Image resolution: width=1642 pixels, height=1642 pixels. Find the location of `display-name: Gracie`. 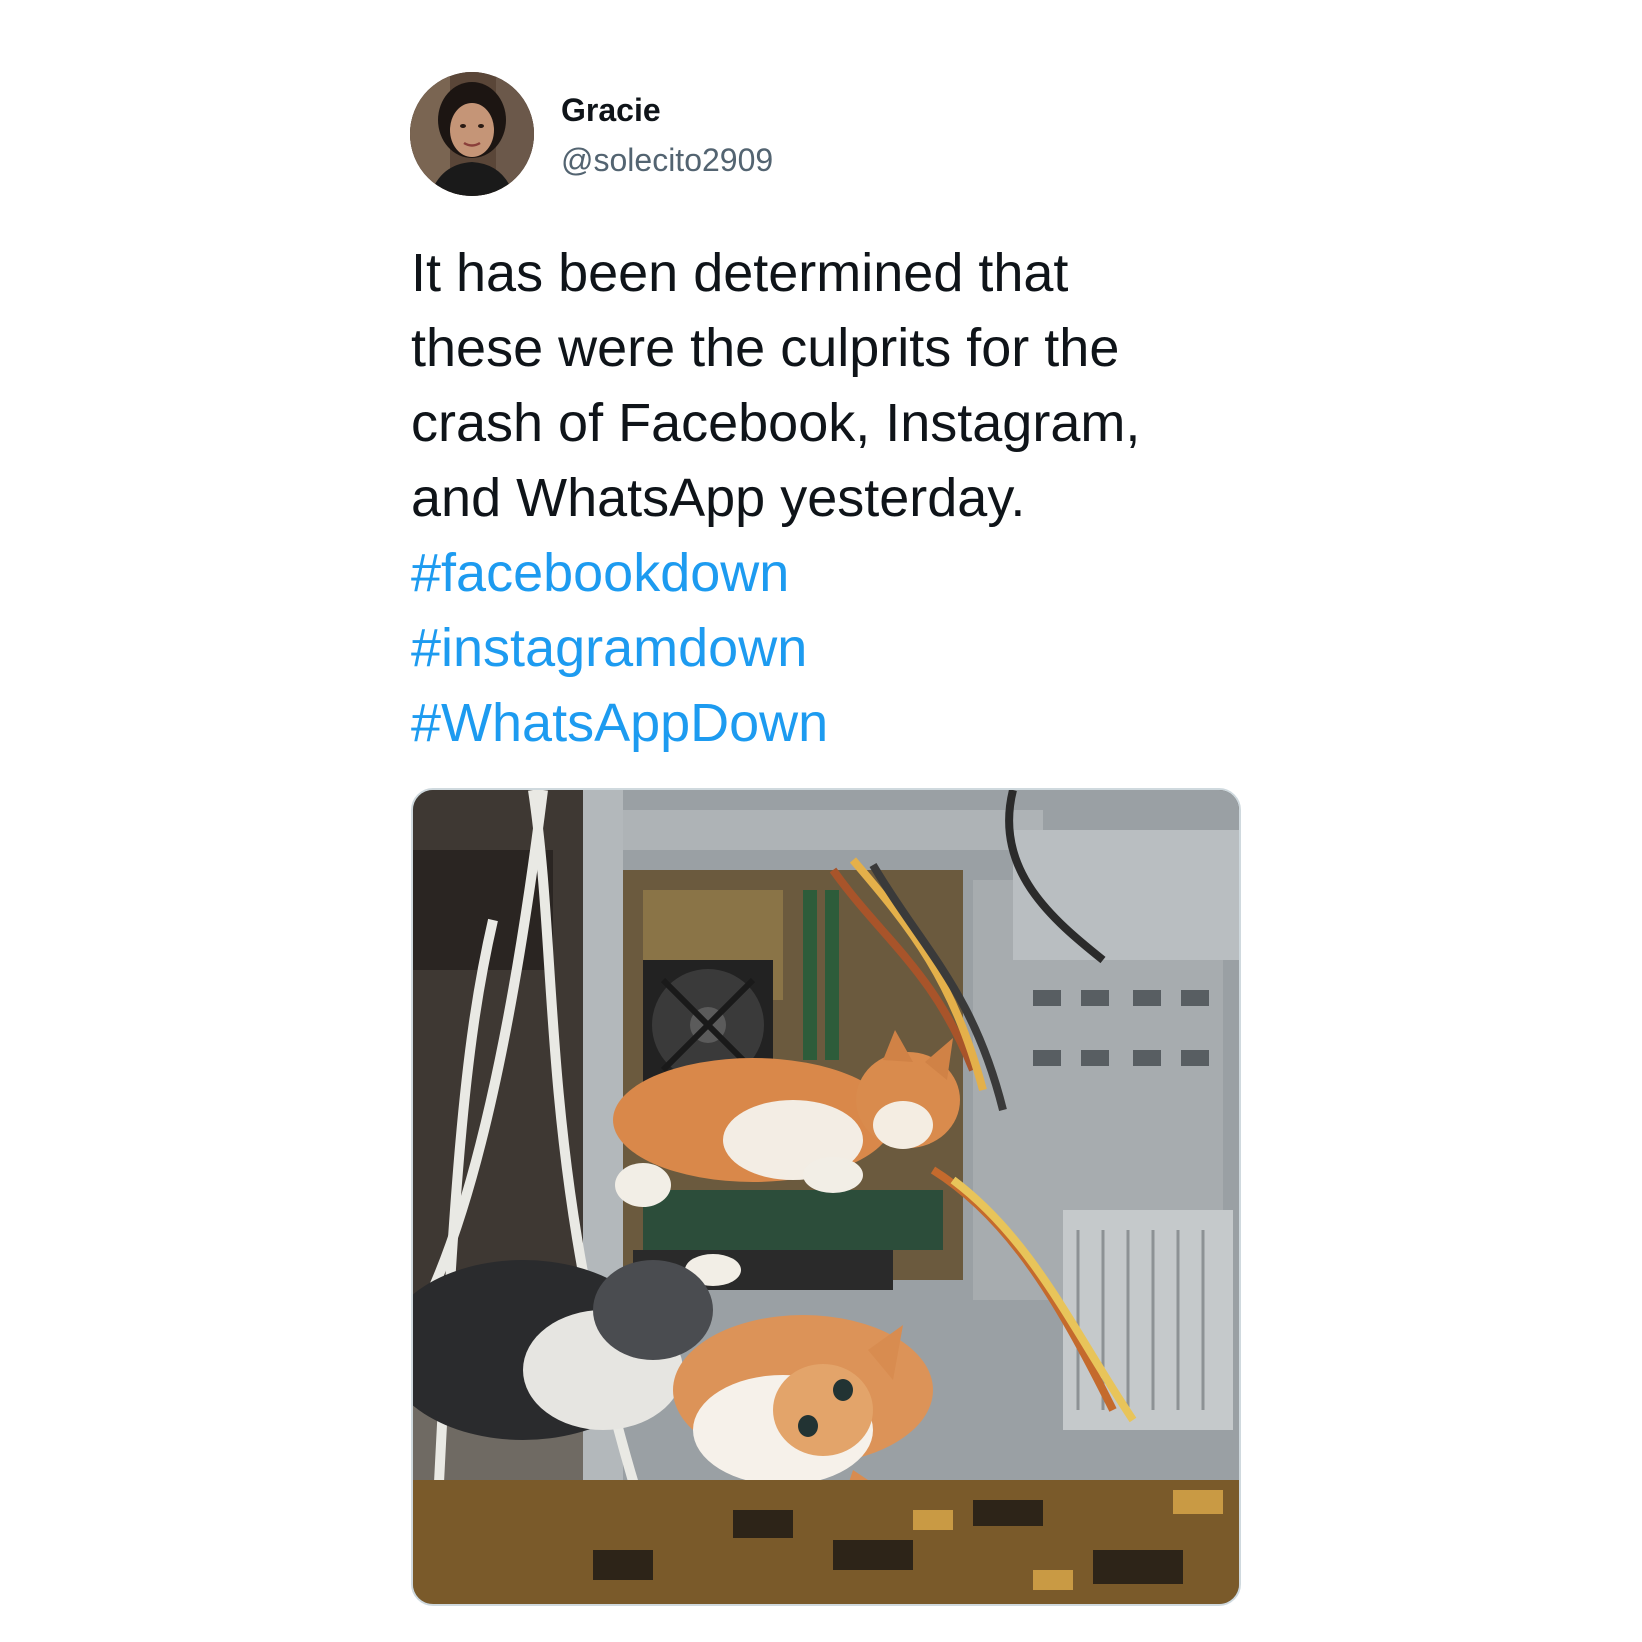

display-name: Gracie is located at coordinates (611, 110).